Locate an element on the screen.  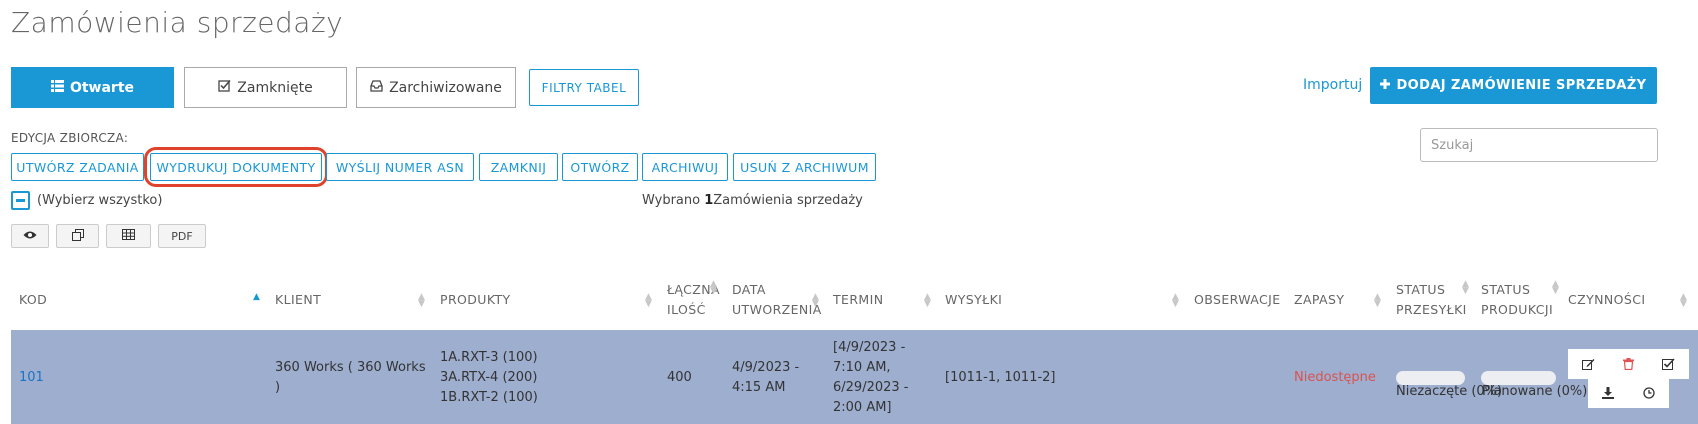
column-header-deadline: TERMIN is located at coordinates (858, 300).